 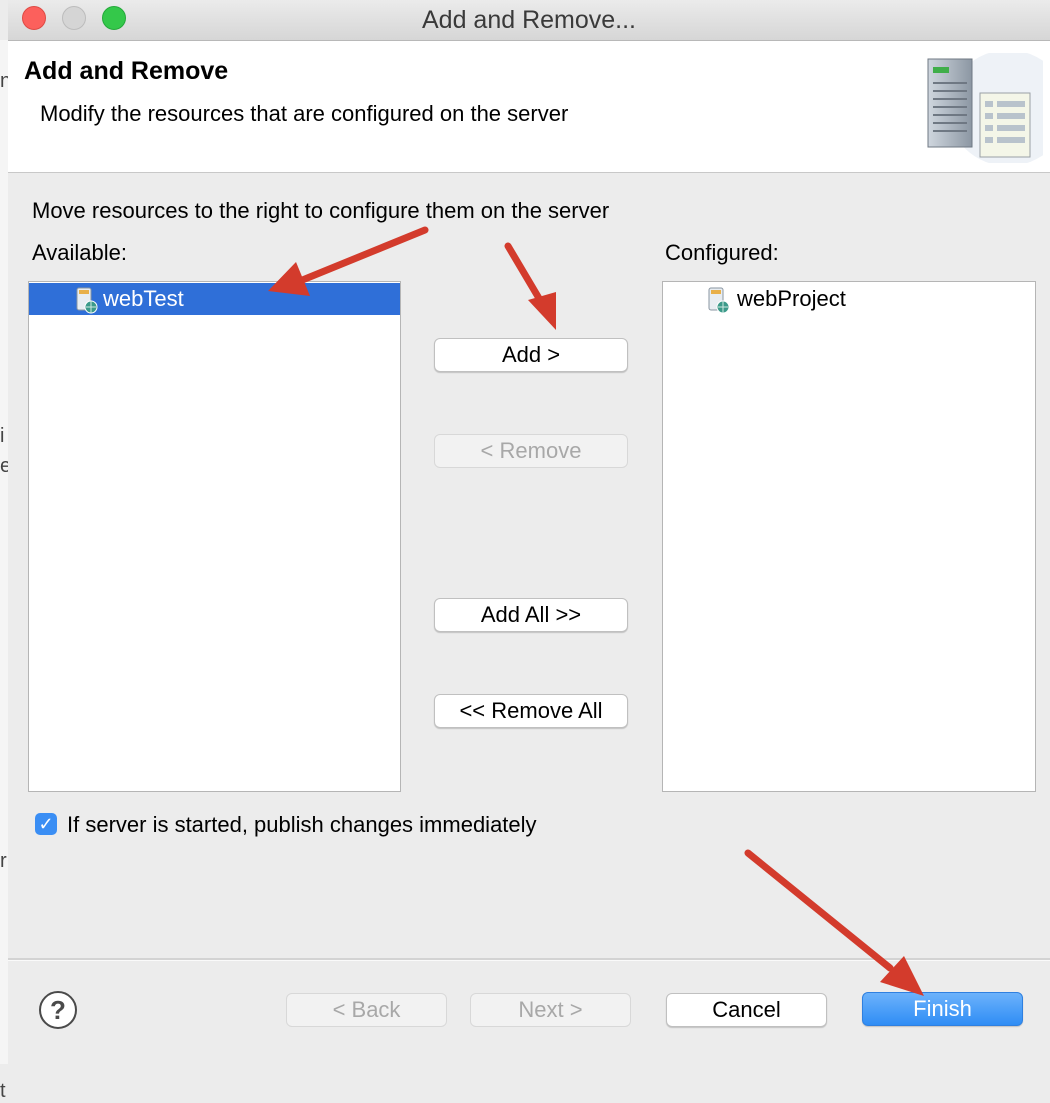 I want to click on server-illustration-icon, so click(x=985, y=108).